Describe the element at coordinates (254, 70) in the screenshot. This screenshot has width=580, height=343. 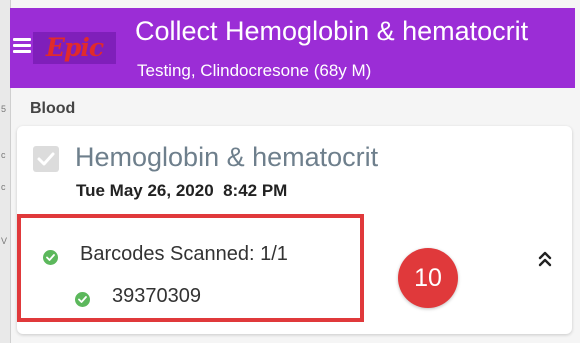
I see `patient-info: Testing, Clindocresone (68y M)` at that location.